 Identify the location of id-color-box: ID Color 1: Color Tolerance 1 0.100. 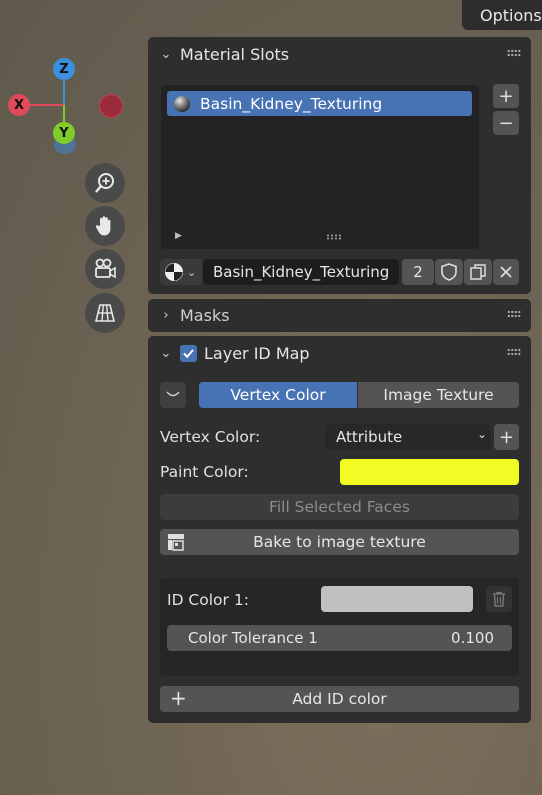
(339, 627).